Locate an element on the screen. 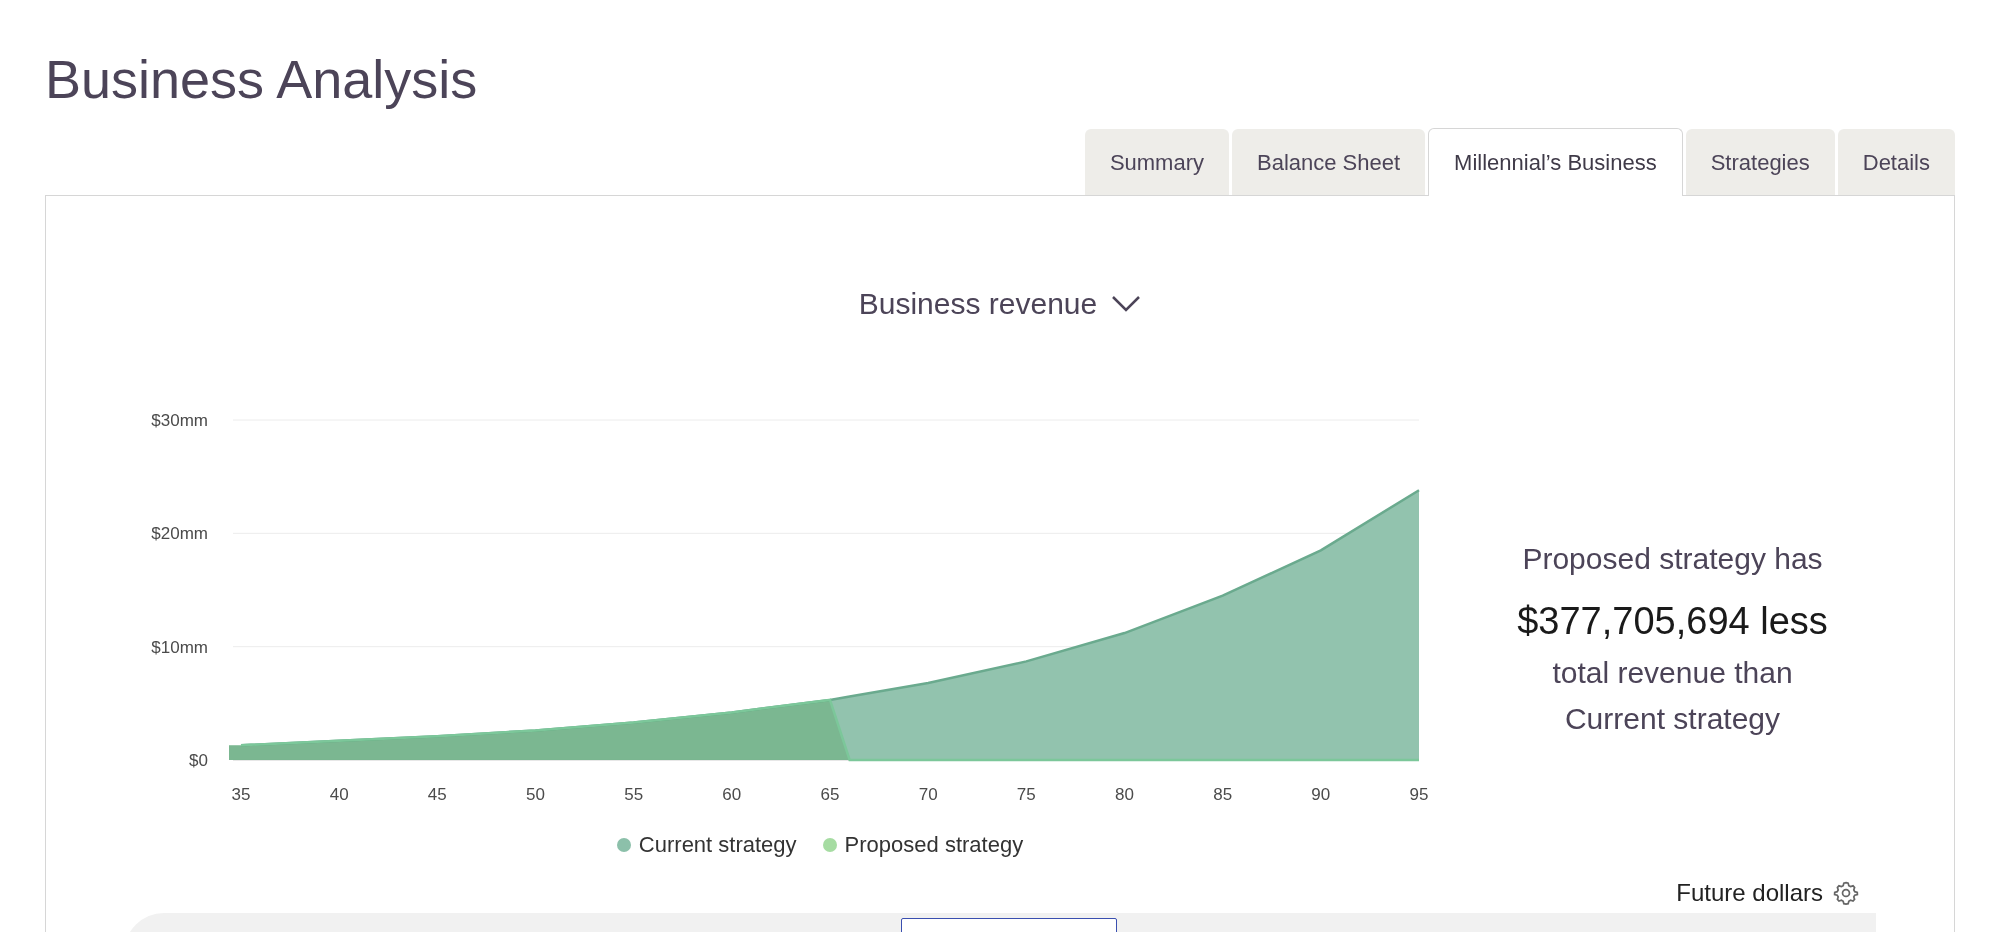 This screenshot has width=2000, height=932. y-axis-label: $30mm is located at coordinates (179, 420).